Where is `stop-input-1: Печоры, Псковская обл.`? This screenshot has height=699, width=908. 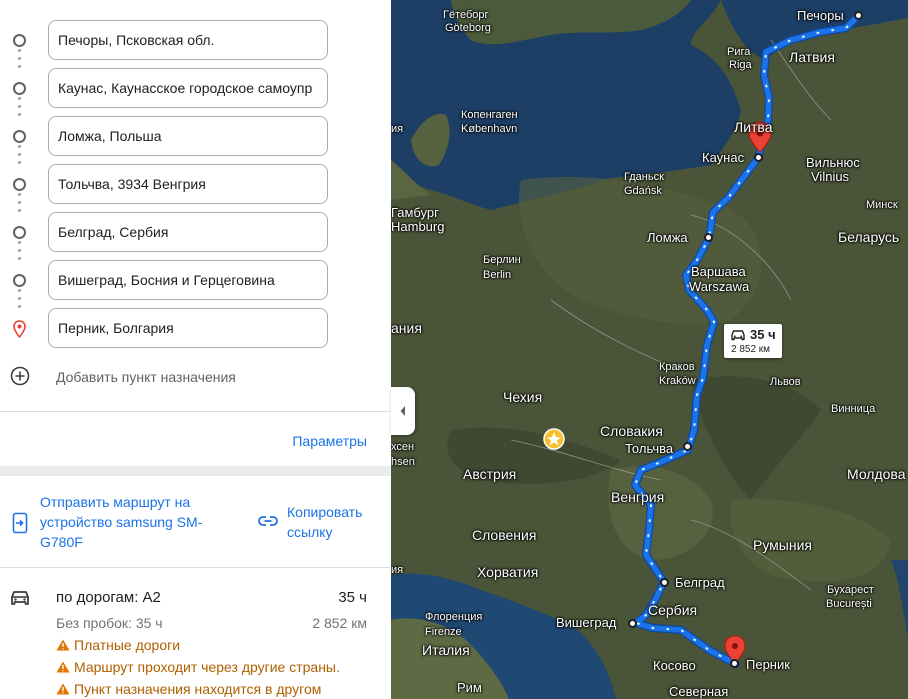 stop-input-1: Печоры, Псковская обл. is located at coordinates (188, 40).